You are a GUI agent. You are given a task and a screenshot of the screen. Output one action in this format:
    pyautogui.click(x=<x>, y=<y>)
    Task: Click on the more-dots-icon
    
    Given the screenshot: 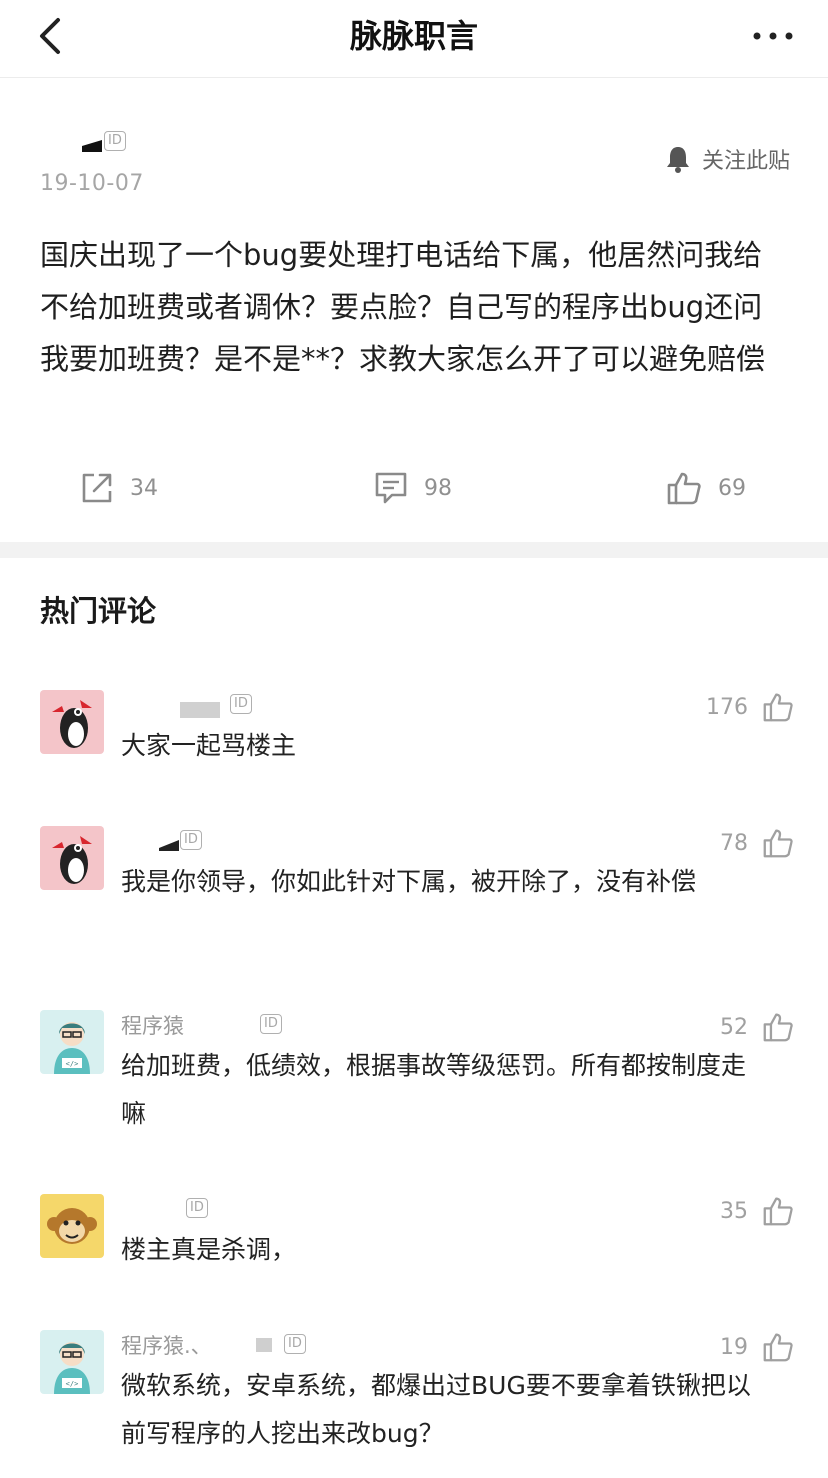 What is the action you would take?
    pyautogui.click(x=773, y=36)
    